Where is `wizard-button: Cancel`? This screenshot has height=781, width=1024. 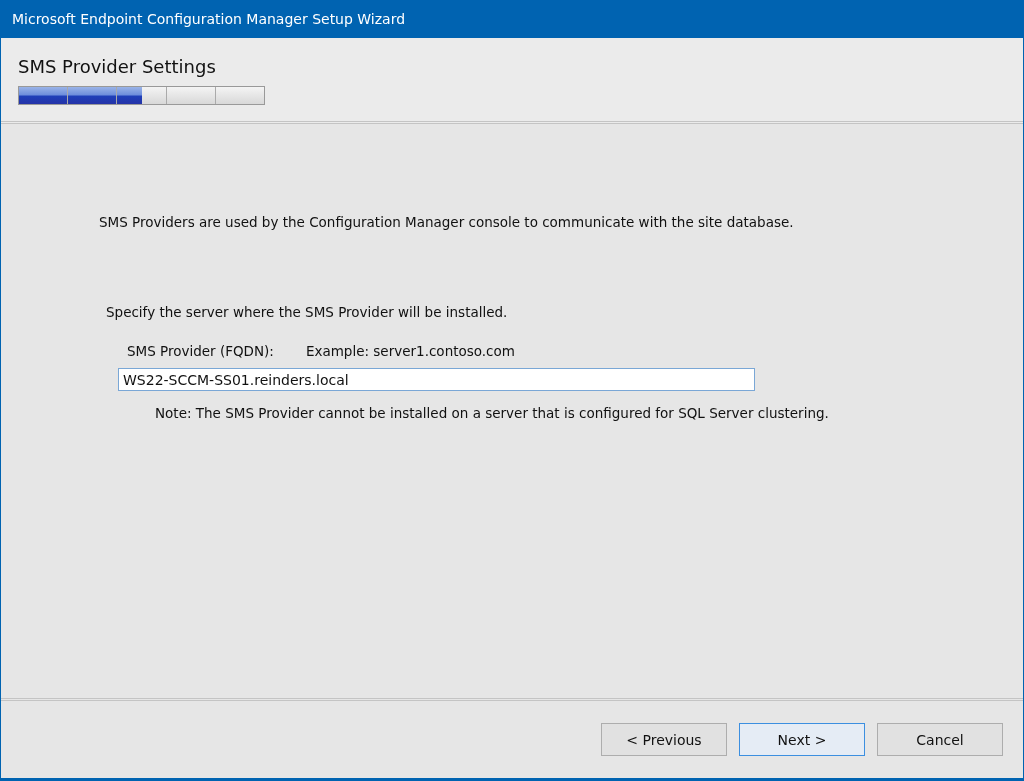
wizard-button: Cancel is located at coordinates (940, 739).